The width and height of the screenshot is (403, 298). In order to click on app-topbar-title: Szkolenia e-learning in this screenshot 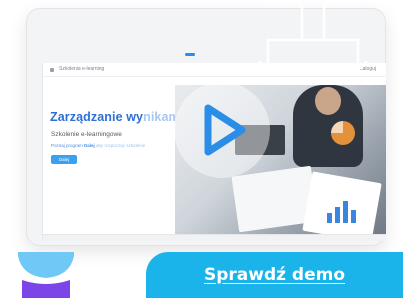, I will do `click(82, 69)`.